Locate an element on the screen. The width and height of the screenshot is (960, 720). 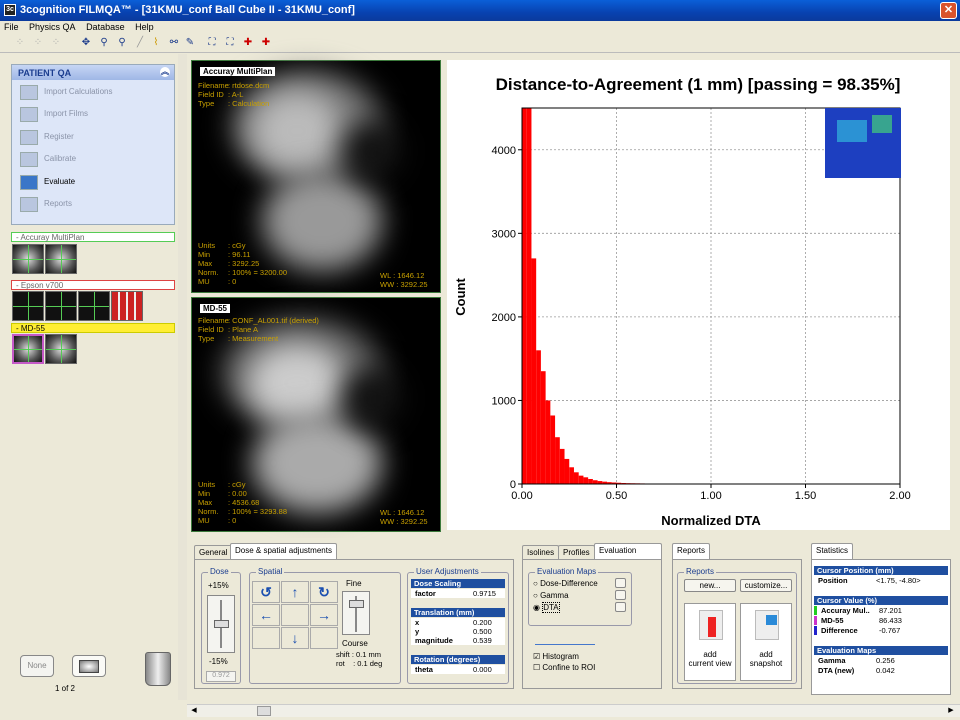
zoom-icon: ⚲ is located at coordinates (104, 43).